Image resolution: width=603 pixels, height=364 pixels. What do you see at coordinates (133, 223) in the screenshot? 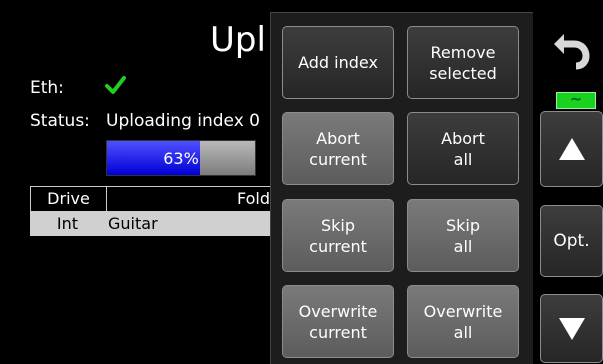
I see `cell-folder: Guitar` at bounding box center [133, 223].